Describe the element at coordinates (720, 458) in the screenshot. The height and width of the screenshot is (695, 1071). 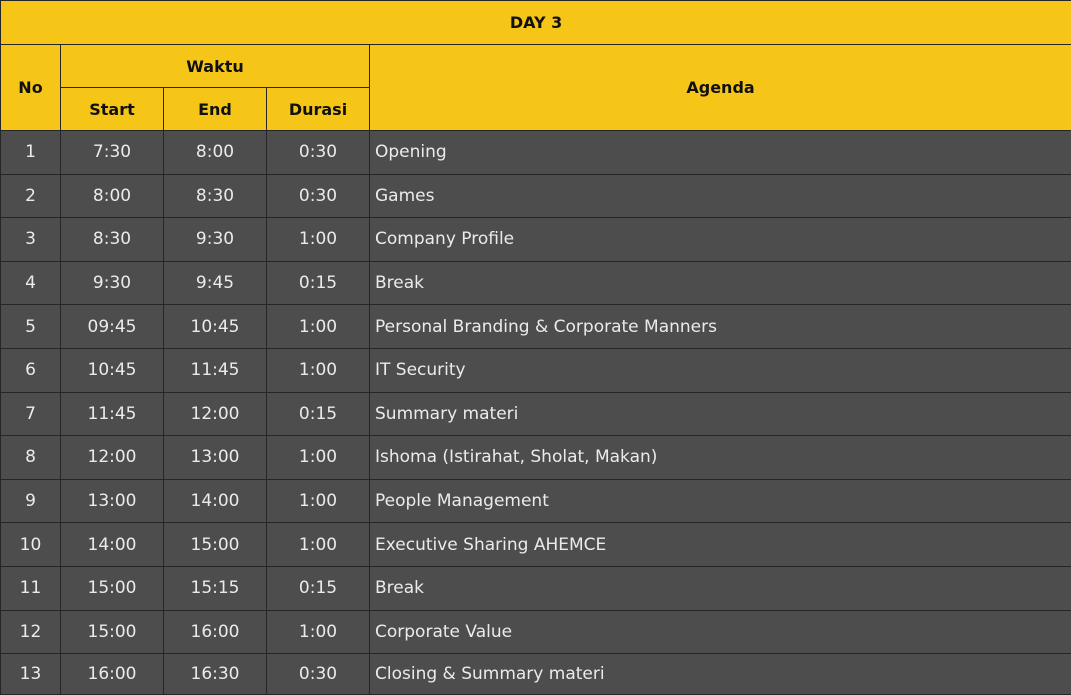
I see `cell-agenda: Ishoma (Istirahat, Sholat, Makan)` at that location.